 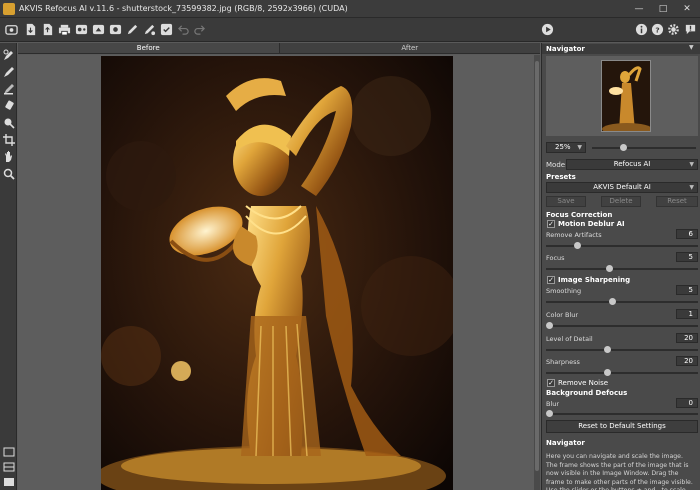 What do you see at coordinates (98, 29) in the screenshot?
I see `preset-icon` at bounding box center [98, 29].